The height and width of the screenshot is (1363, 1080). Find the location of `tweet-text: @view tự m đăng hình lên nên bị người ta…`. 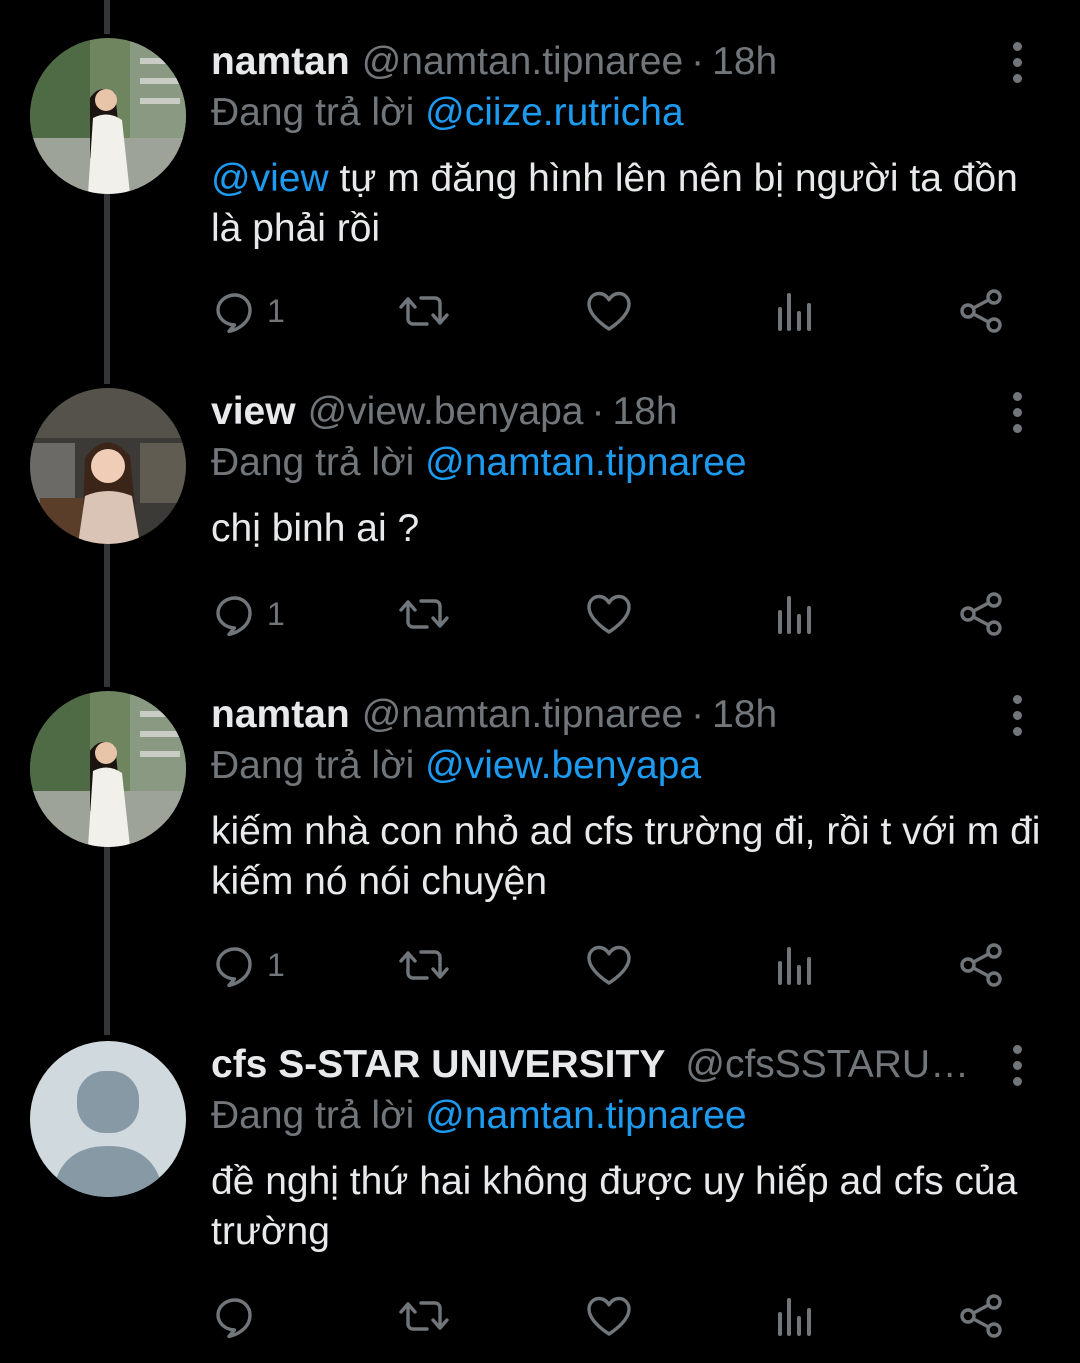

tweet-text: @view tự m đăng hình lên nên bị người ta… is located at coordinates (630, 204).